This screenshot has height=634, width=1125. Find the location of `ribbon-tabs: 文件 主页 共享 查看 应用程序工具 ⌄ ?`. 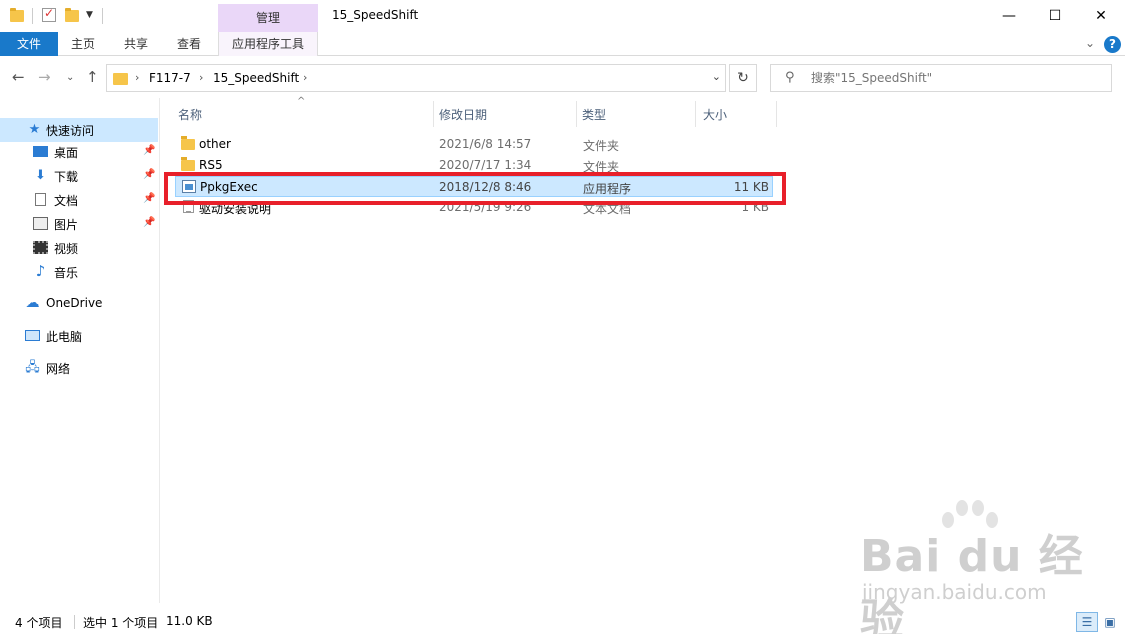

ribbon-tabs: 文件 主页 共享 查看 应用程序工具 ⌄ ? is located at coordinates (562, 44).